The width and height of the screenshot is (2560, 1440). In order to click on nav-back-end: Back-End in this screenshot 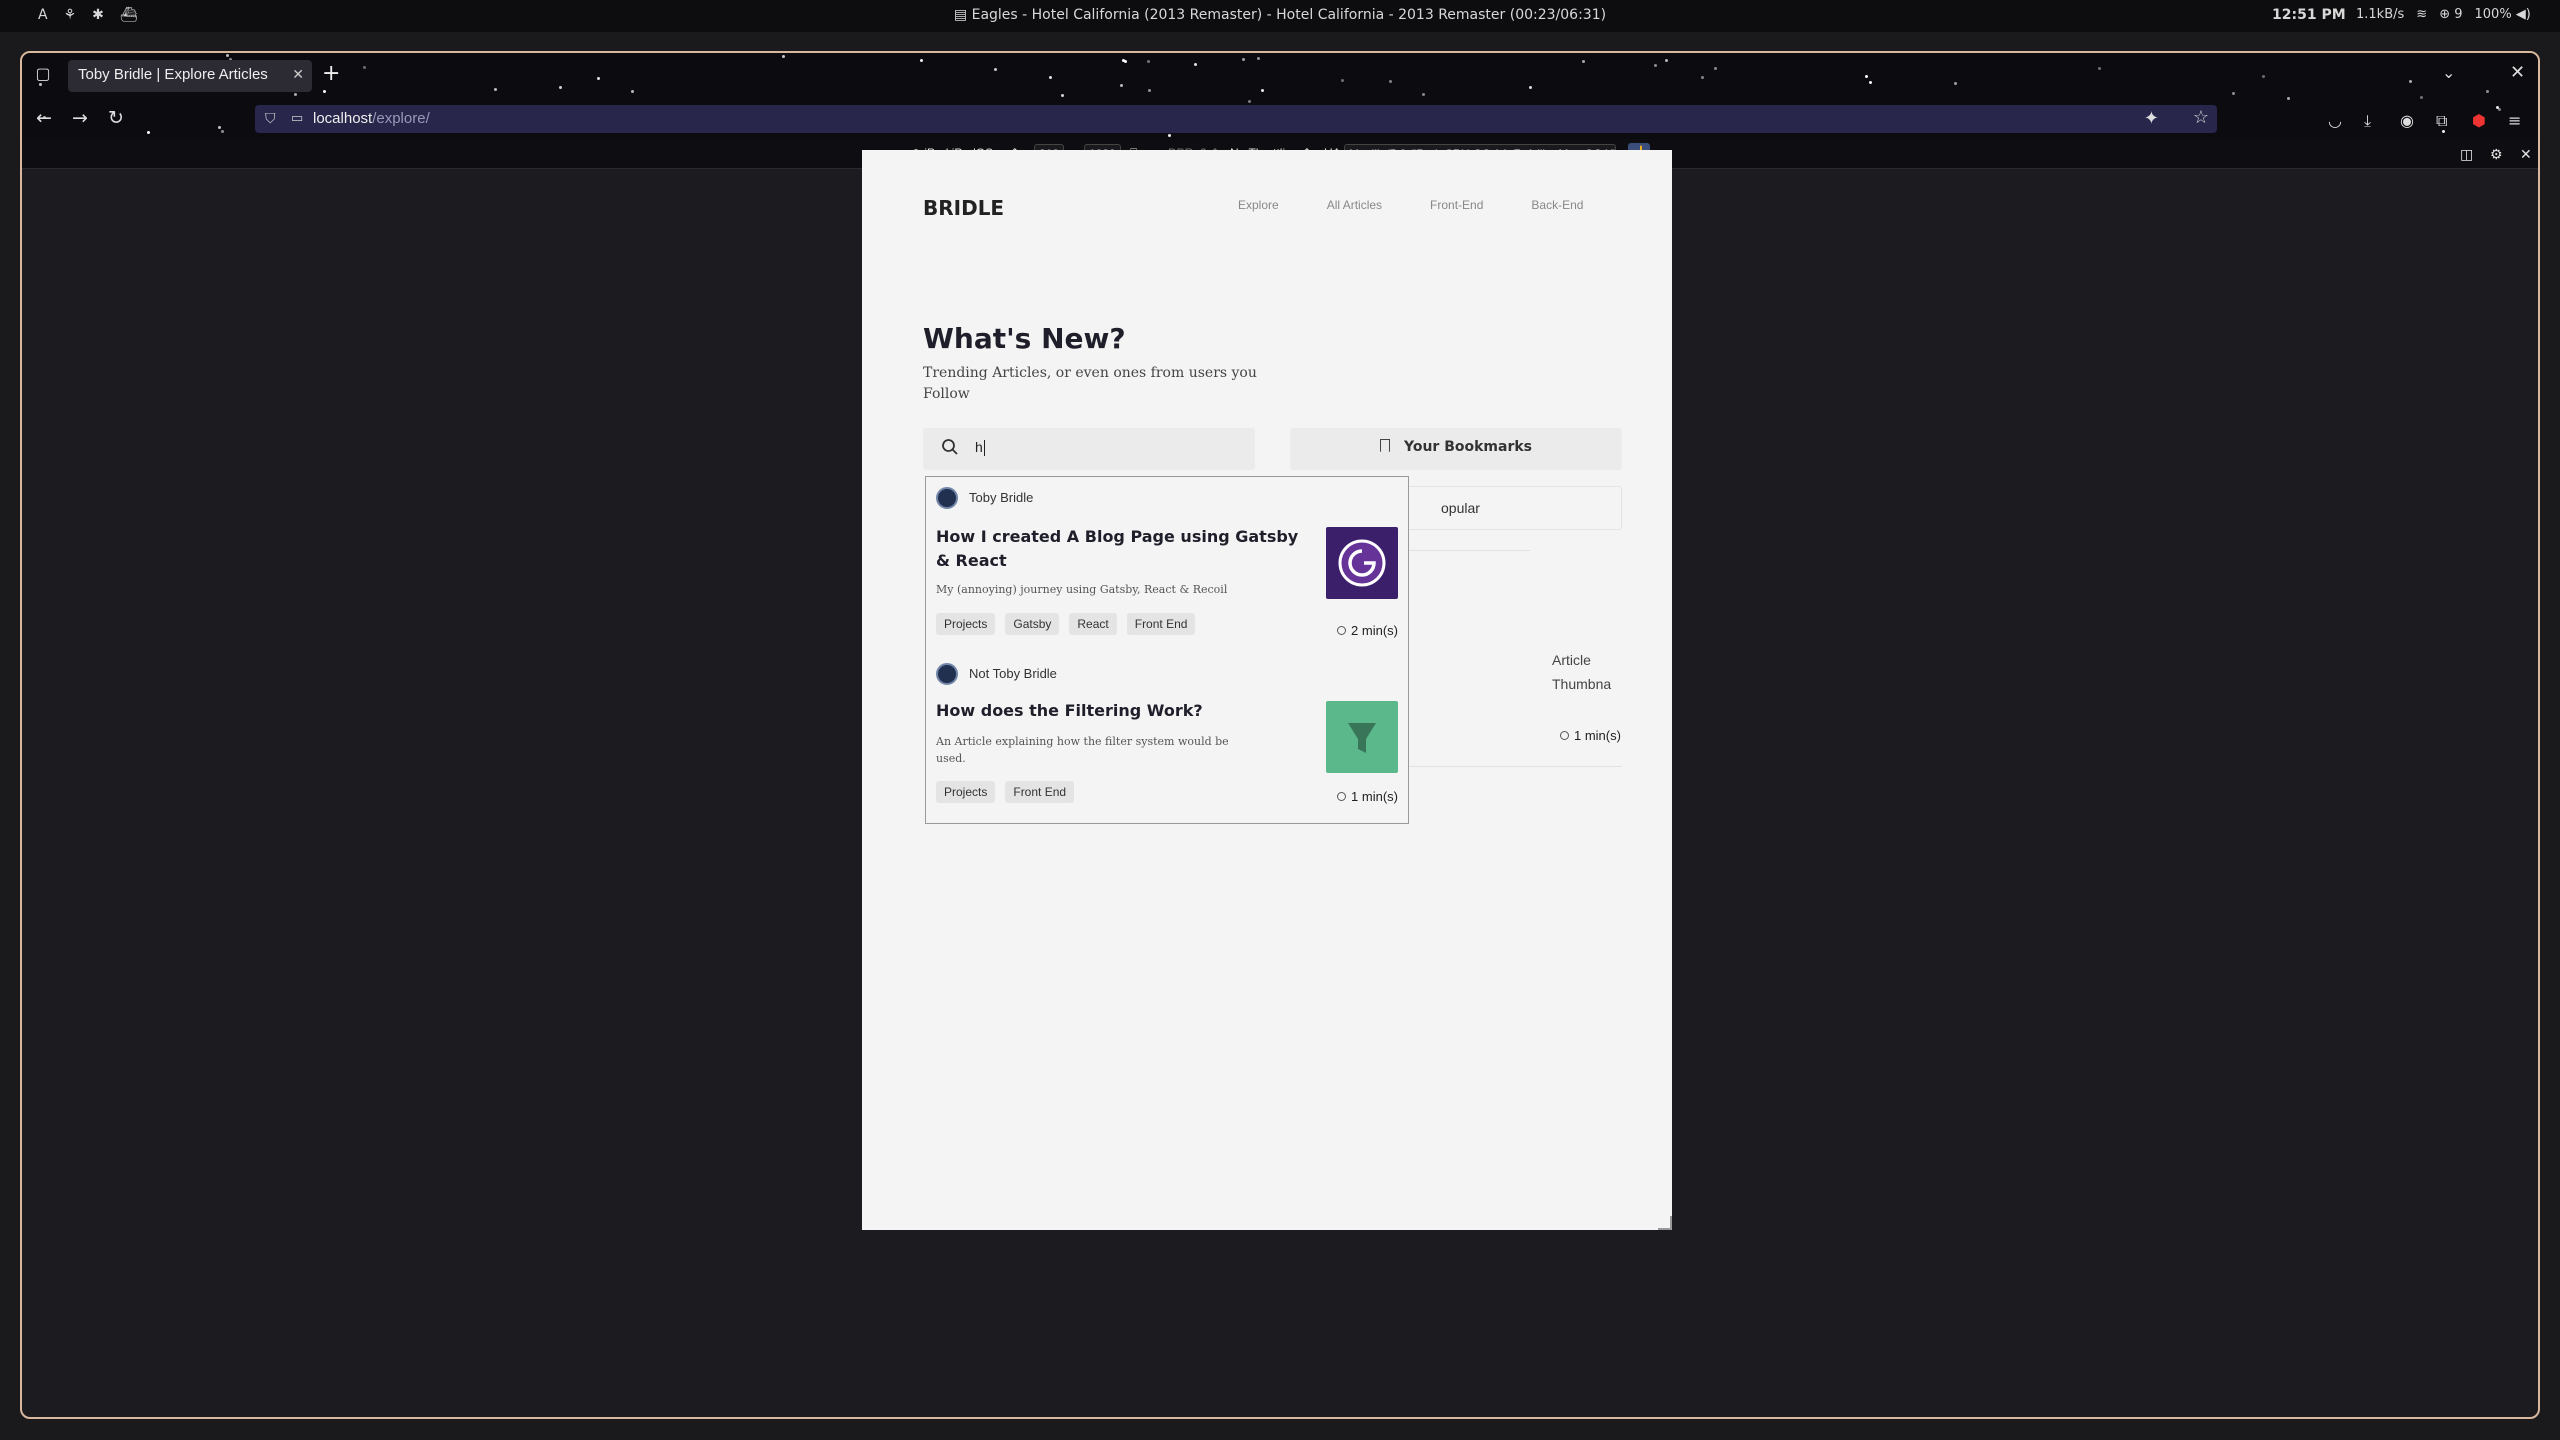, I will do `click(1557, 205)`.